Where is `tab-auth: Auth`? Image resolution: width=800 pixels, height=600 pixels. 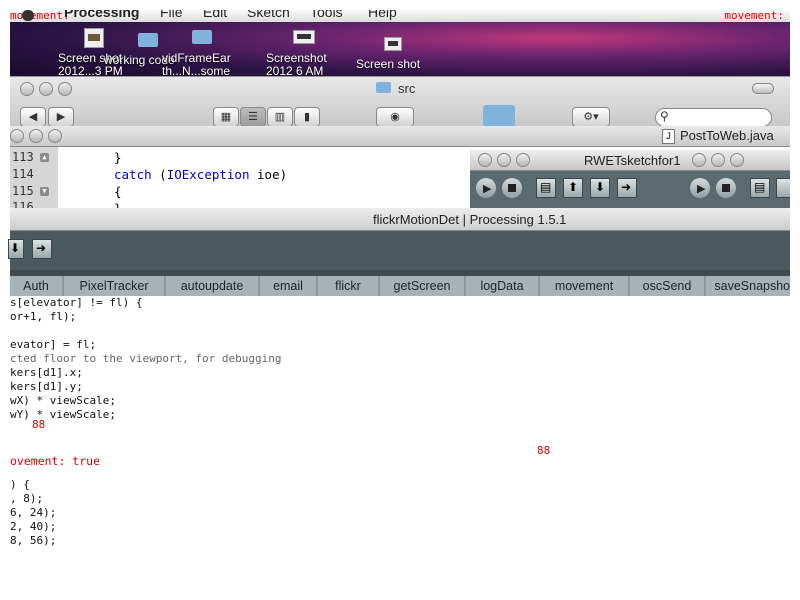
tab-auth: Auth is located at coordinates (37, 286).